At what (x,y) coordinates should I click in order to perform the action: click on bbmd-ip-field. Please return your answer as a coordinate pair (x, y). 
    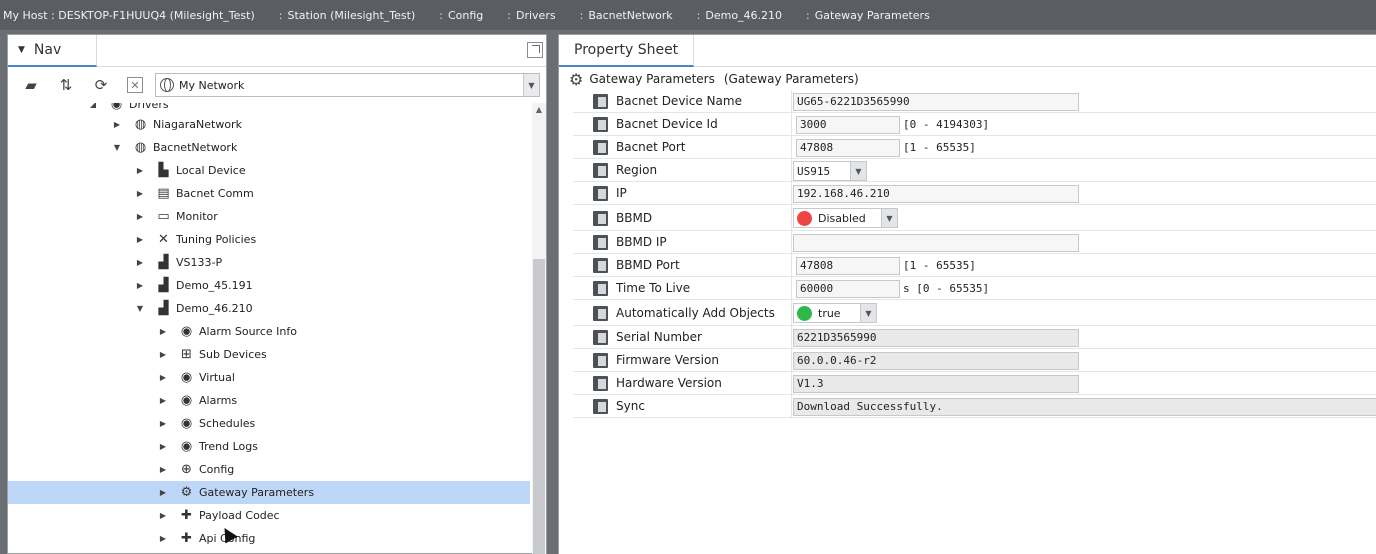
    Looking at the image, I should click on (936, 243).